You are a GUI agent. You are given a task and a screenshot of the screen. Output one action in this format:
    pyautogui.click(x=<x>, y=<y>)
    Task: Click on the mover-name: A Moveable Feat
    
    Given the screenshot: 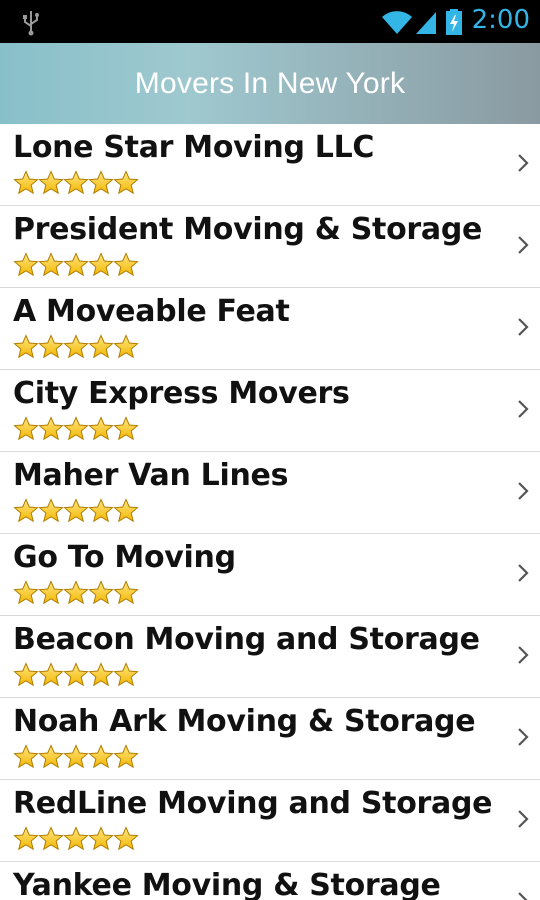 What is the action you would take?
    pyautogui.click(x=151, y=311)
    